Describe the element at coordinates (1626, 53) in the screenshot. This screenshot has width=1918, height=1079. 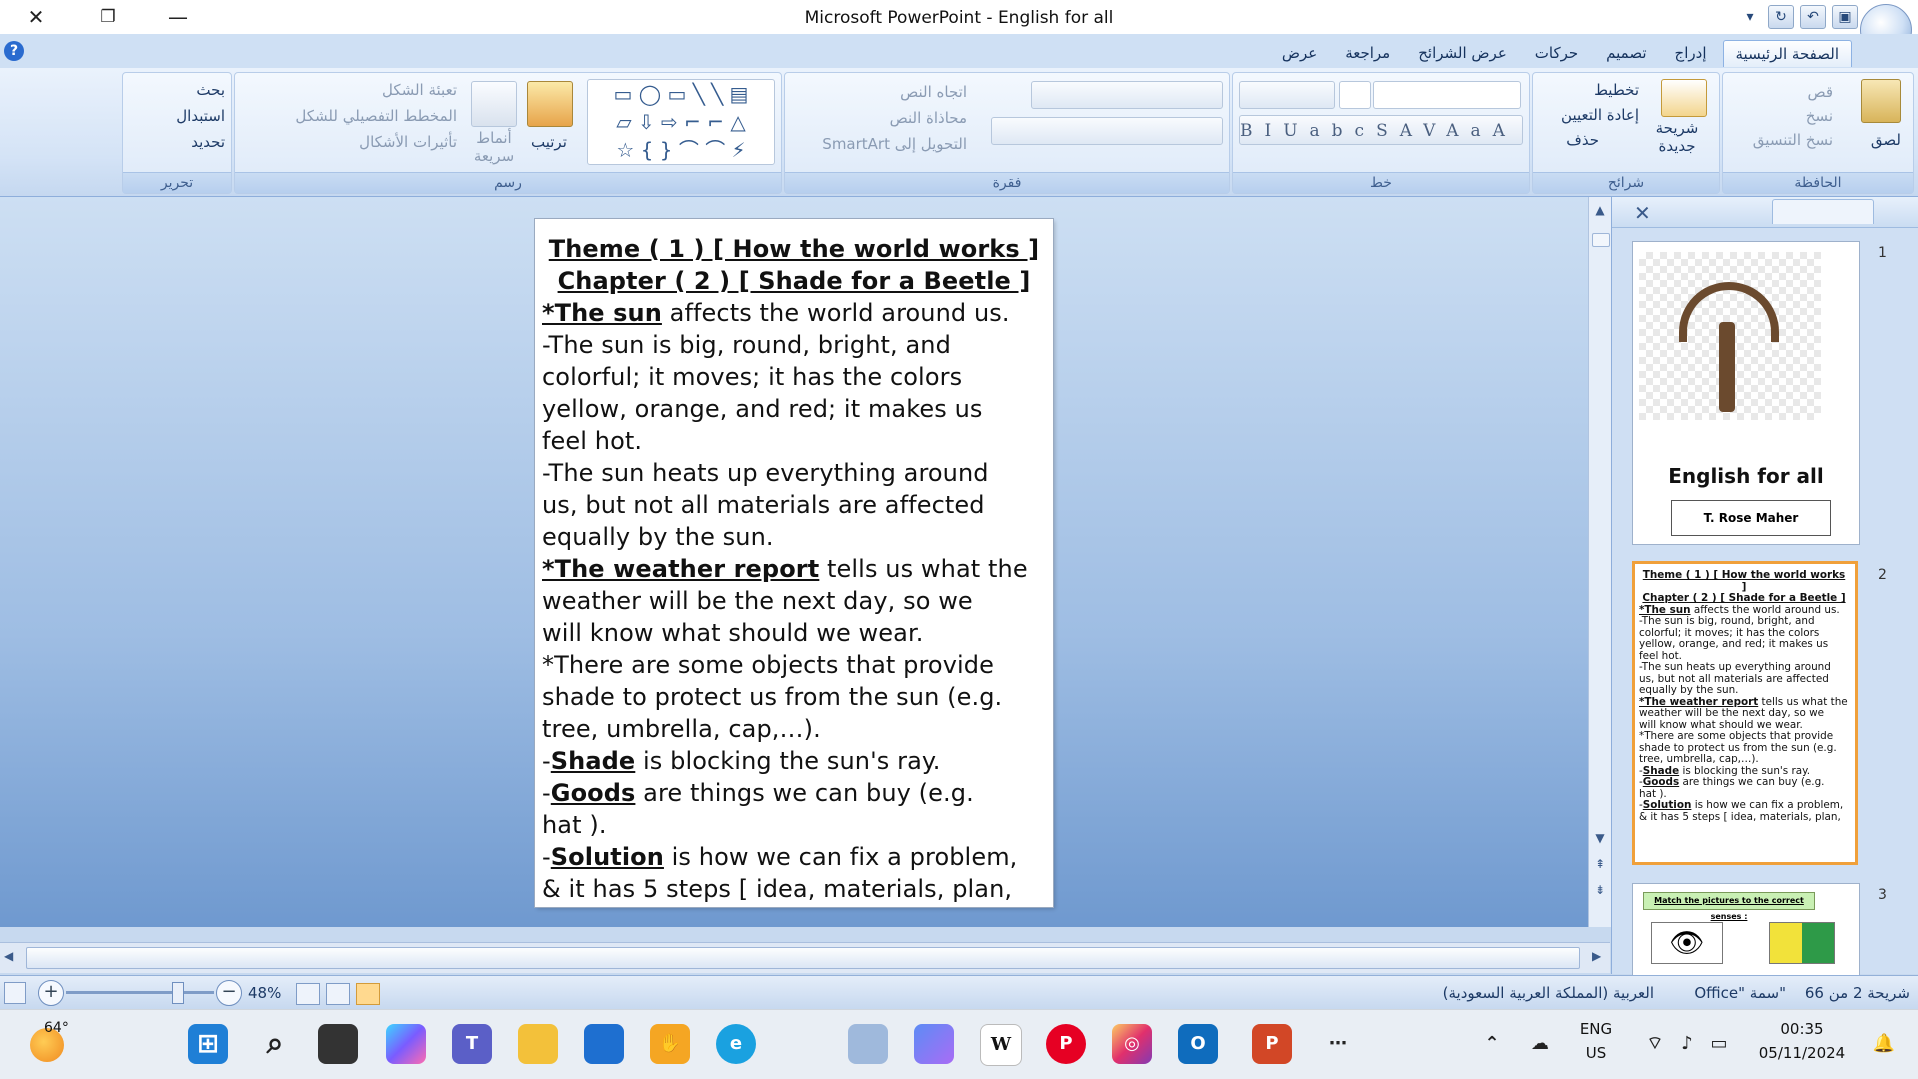
I see `tab-design: تصميم` at that location.